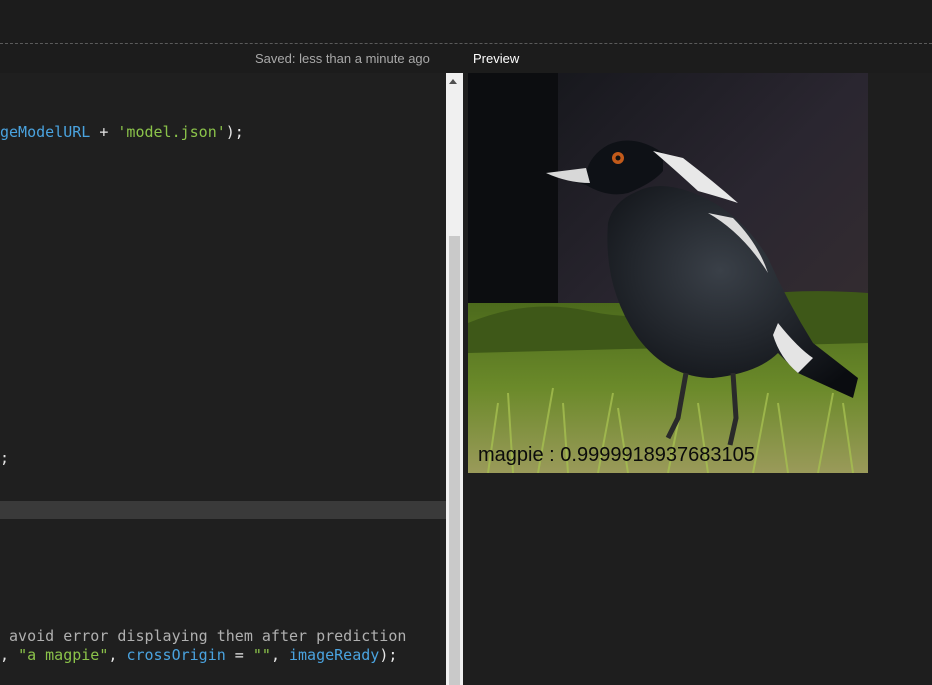 This screenshot has height=685, width=932. What do you see at coordinates (171, 132) in the screenshot?
I see `code-token: 'model.json'` at bounding box center [171, 132].